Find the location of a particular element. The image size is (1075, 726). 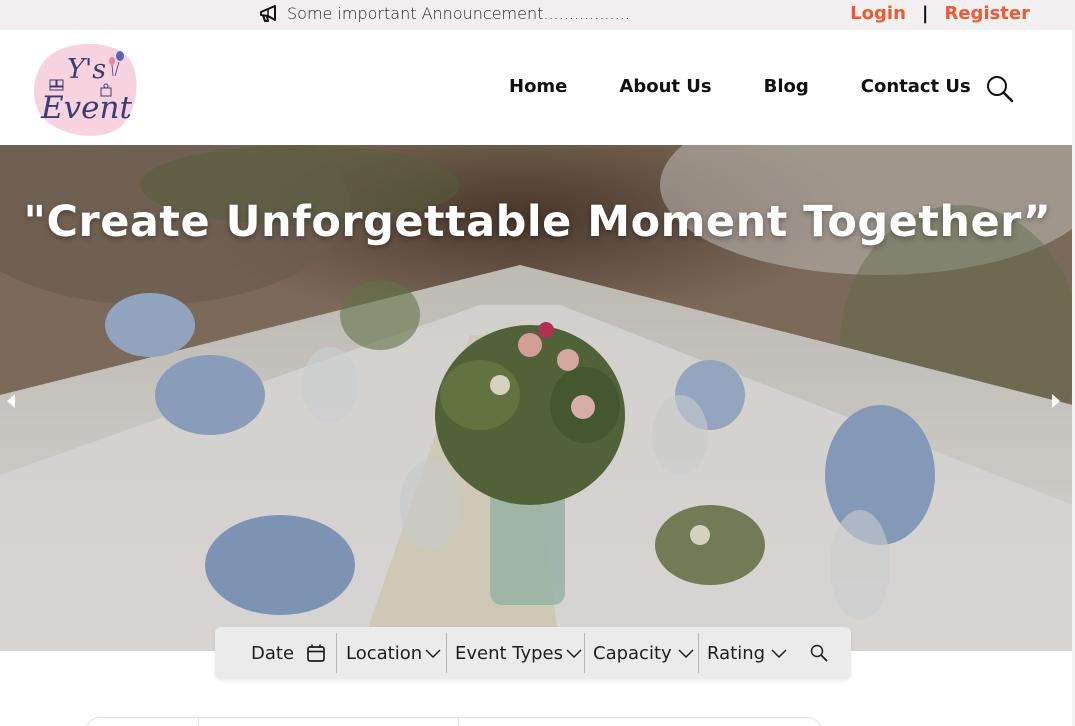

auth-links: Login | Register is located at coordinates (940, 13).